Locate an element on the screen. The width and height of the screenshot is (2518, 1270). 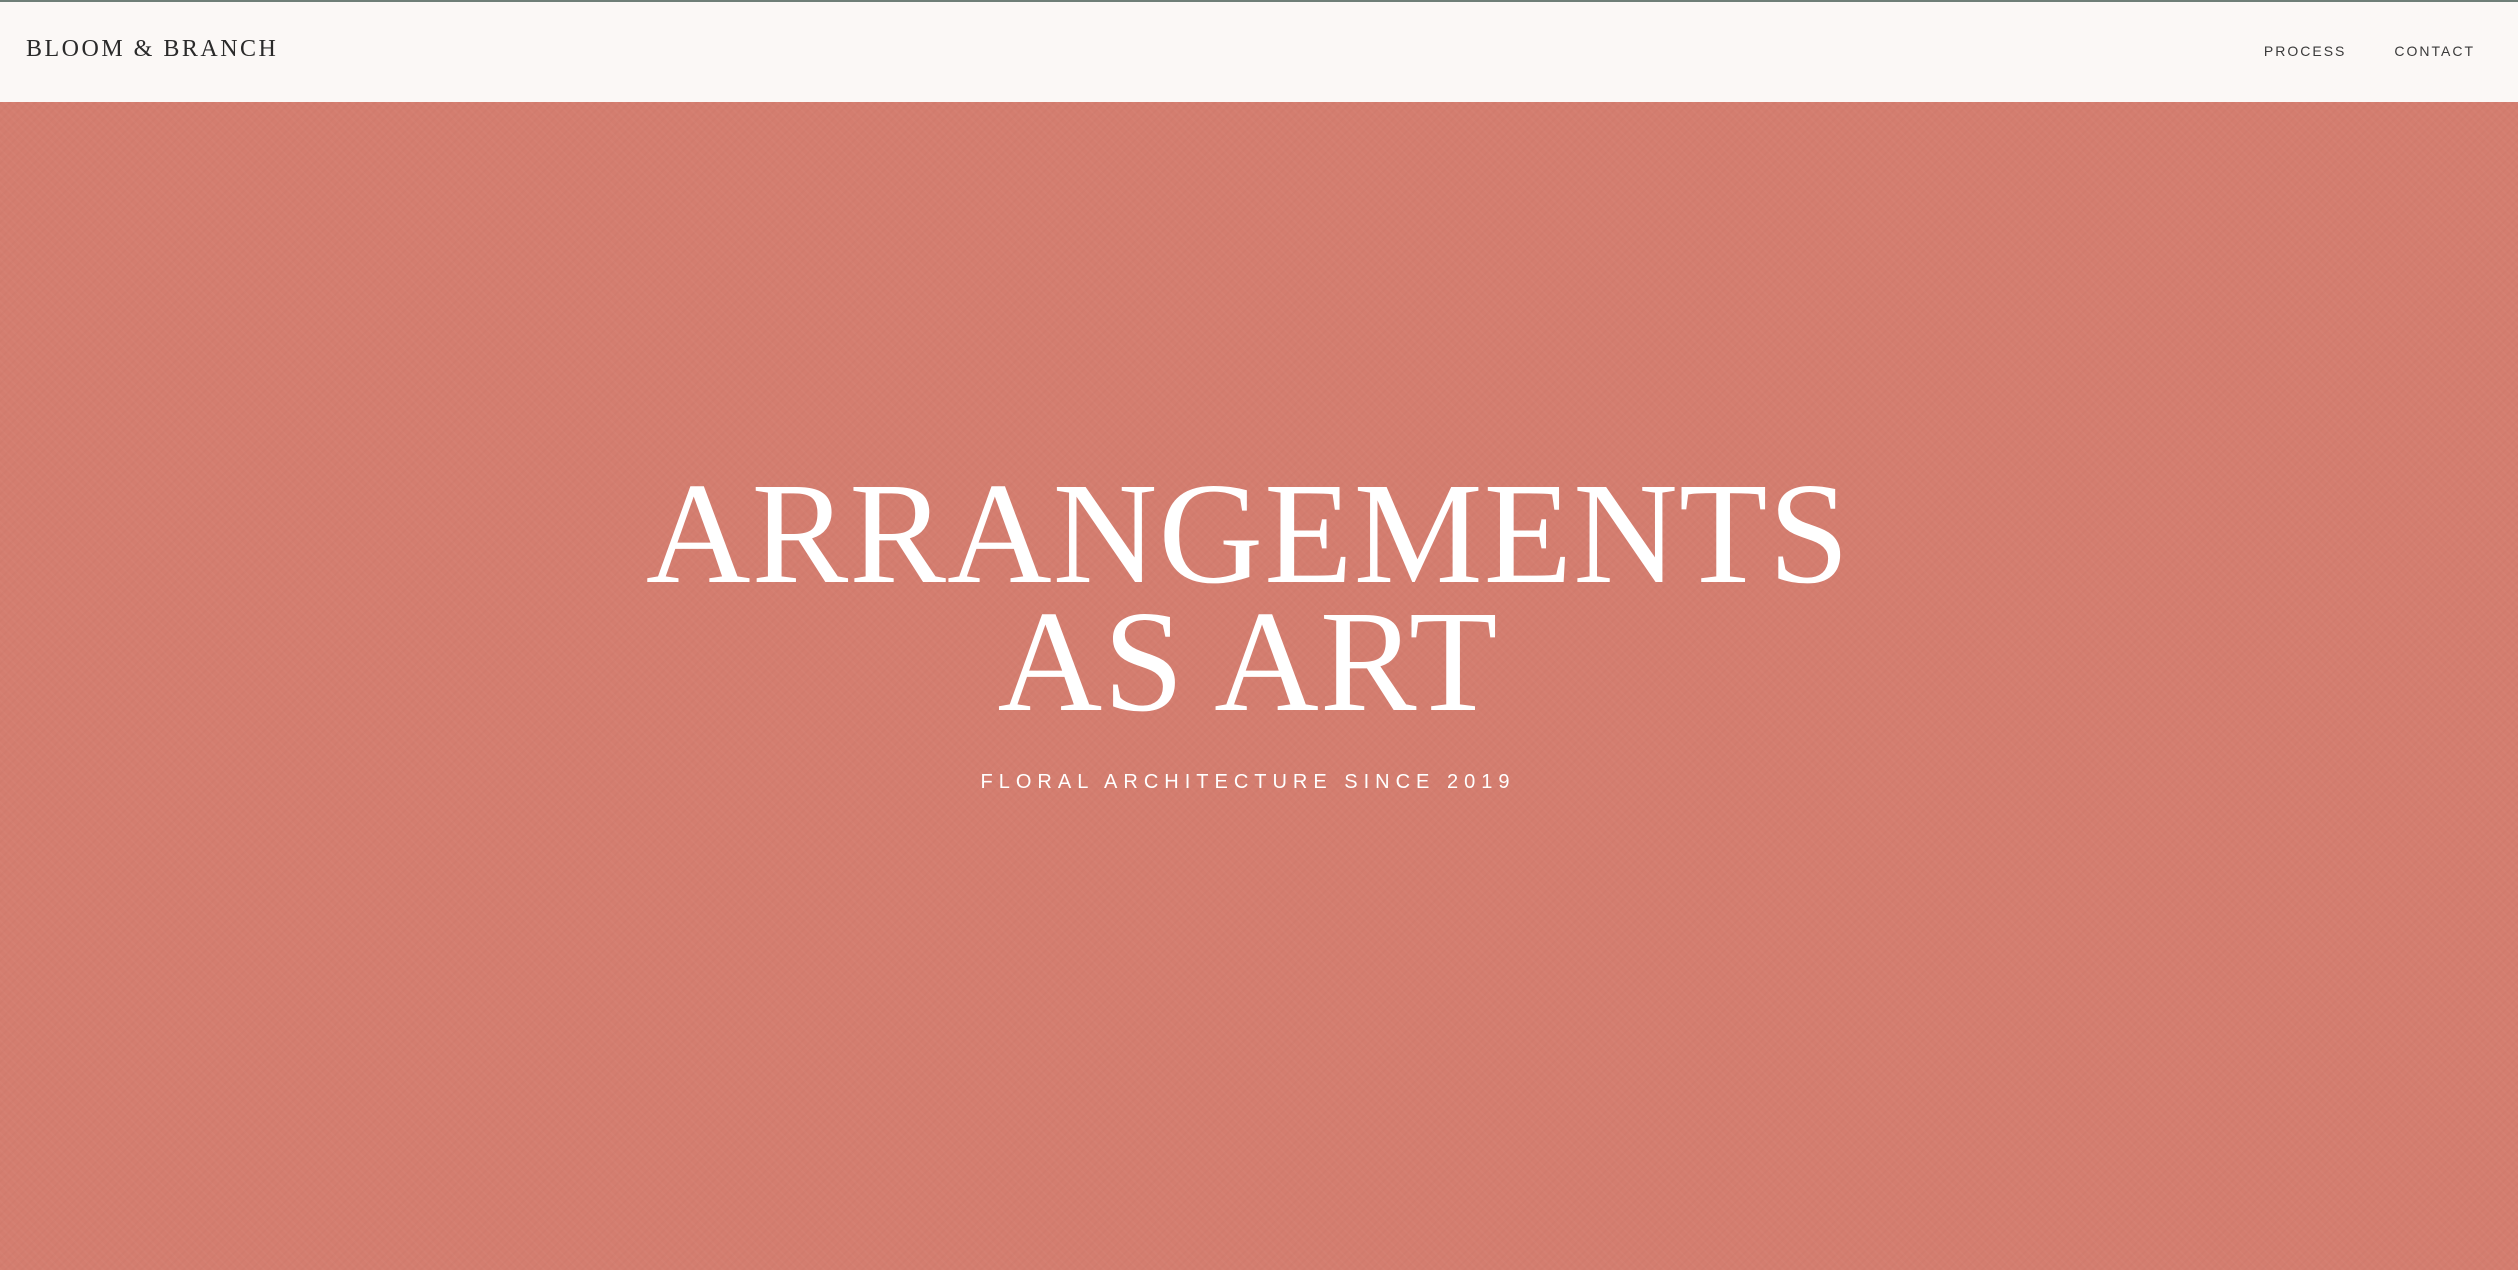
nav-link-contact: CONTACT is located at coordinates (2434, 51).